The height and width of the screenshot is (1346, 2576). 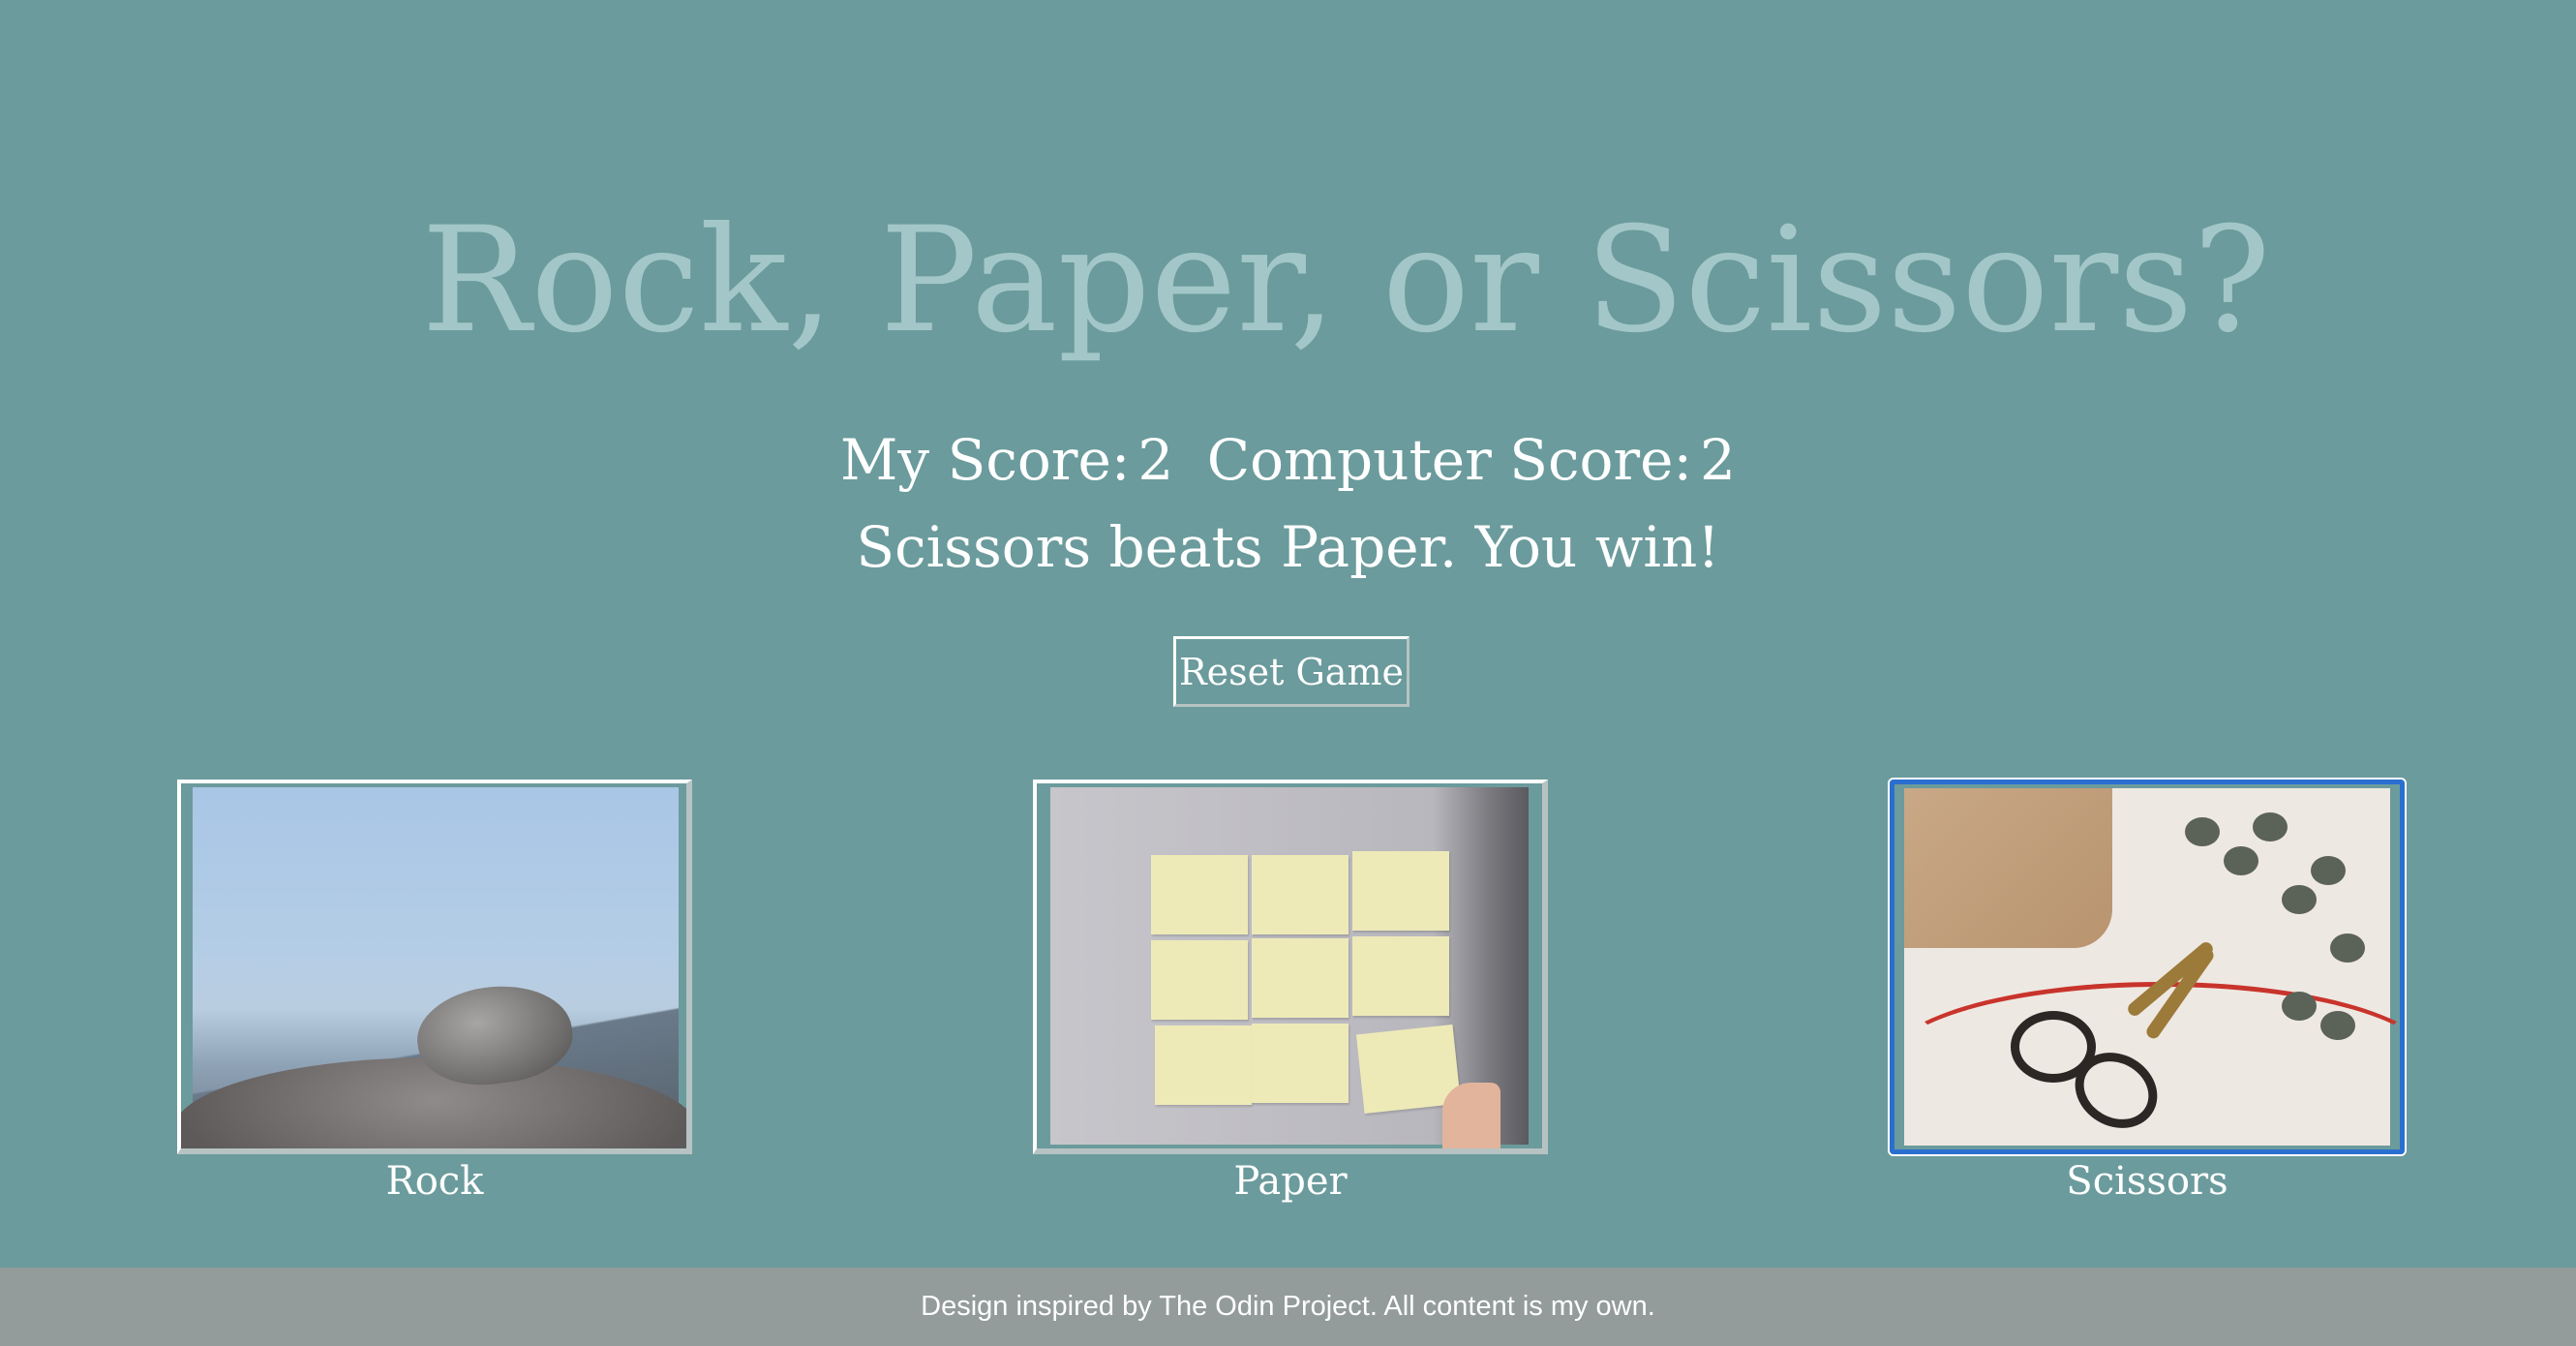 I want to click on rock-image, so click(x=433, y=968).